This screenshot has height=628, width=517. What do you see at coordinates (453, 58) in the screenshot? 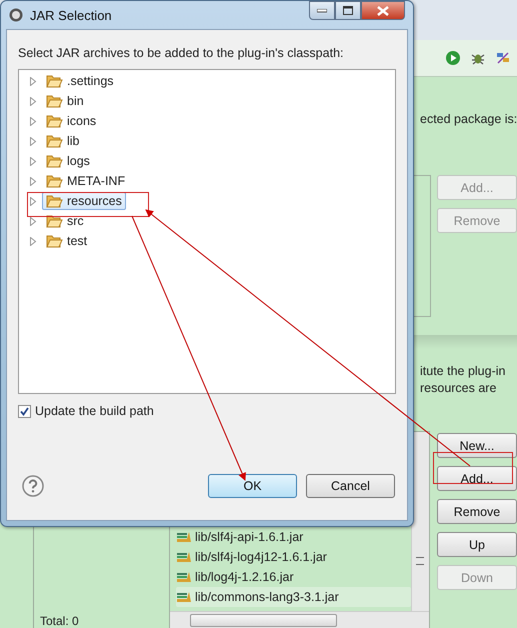
I see `run-icon` at bounding box center [453, 58].